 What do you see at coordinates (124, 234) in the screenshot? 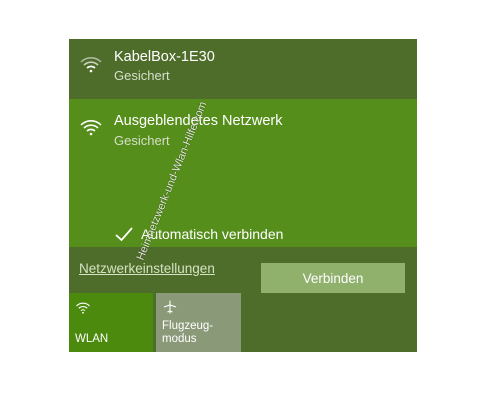
I see `checkmark-icon` at bounding box center [124, 234].